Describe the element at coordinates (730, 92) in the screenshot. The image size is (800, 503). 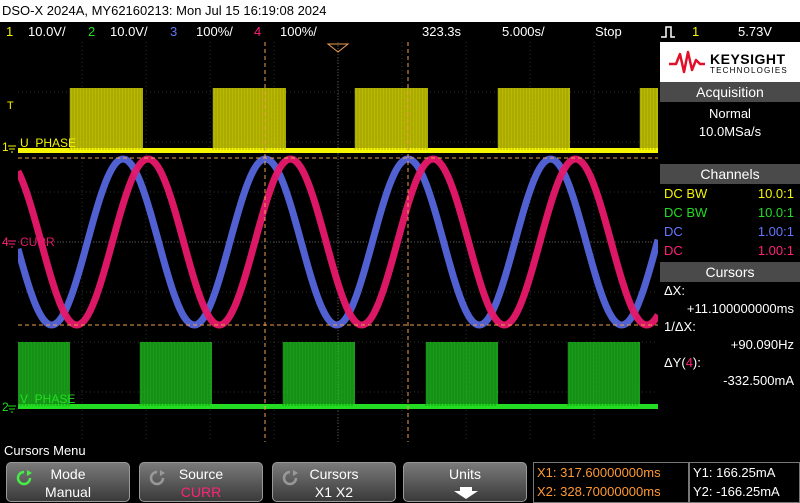
I see `acquisition-heading: Acquisition` at that location.